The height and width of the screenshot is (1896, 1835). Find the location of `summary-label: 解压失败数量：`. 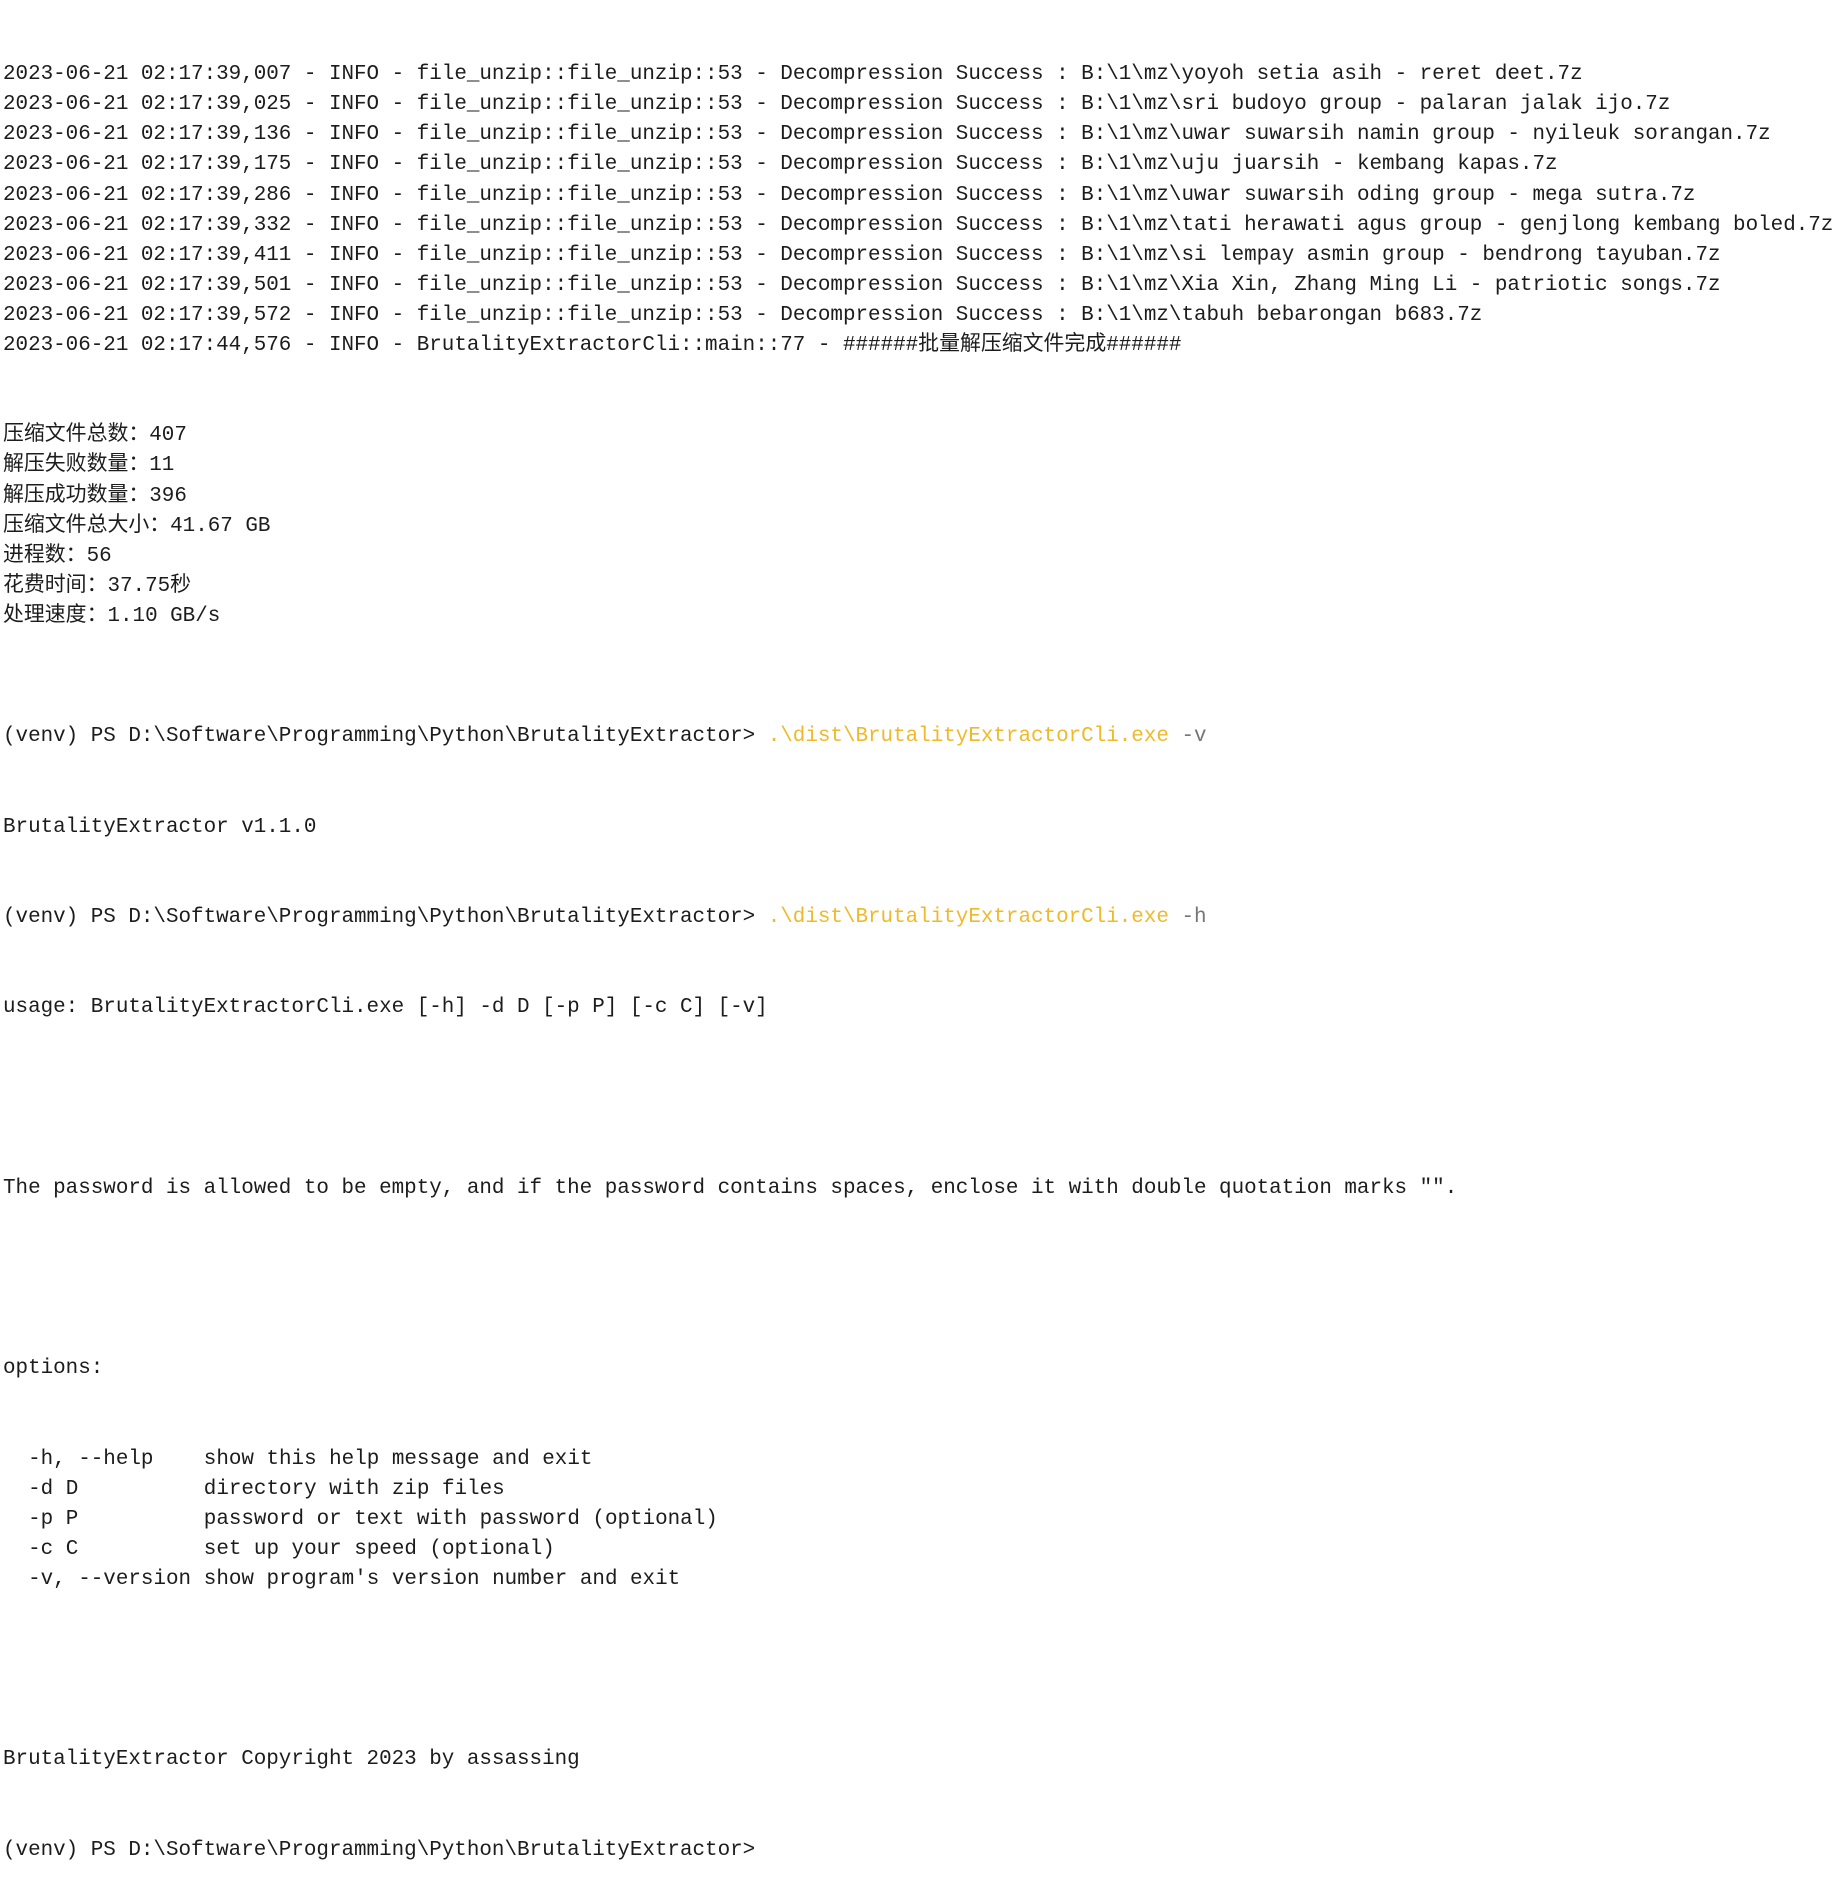

summary-label: 解压失败数量： is located at coordinates (76, 466).